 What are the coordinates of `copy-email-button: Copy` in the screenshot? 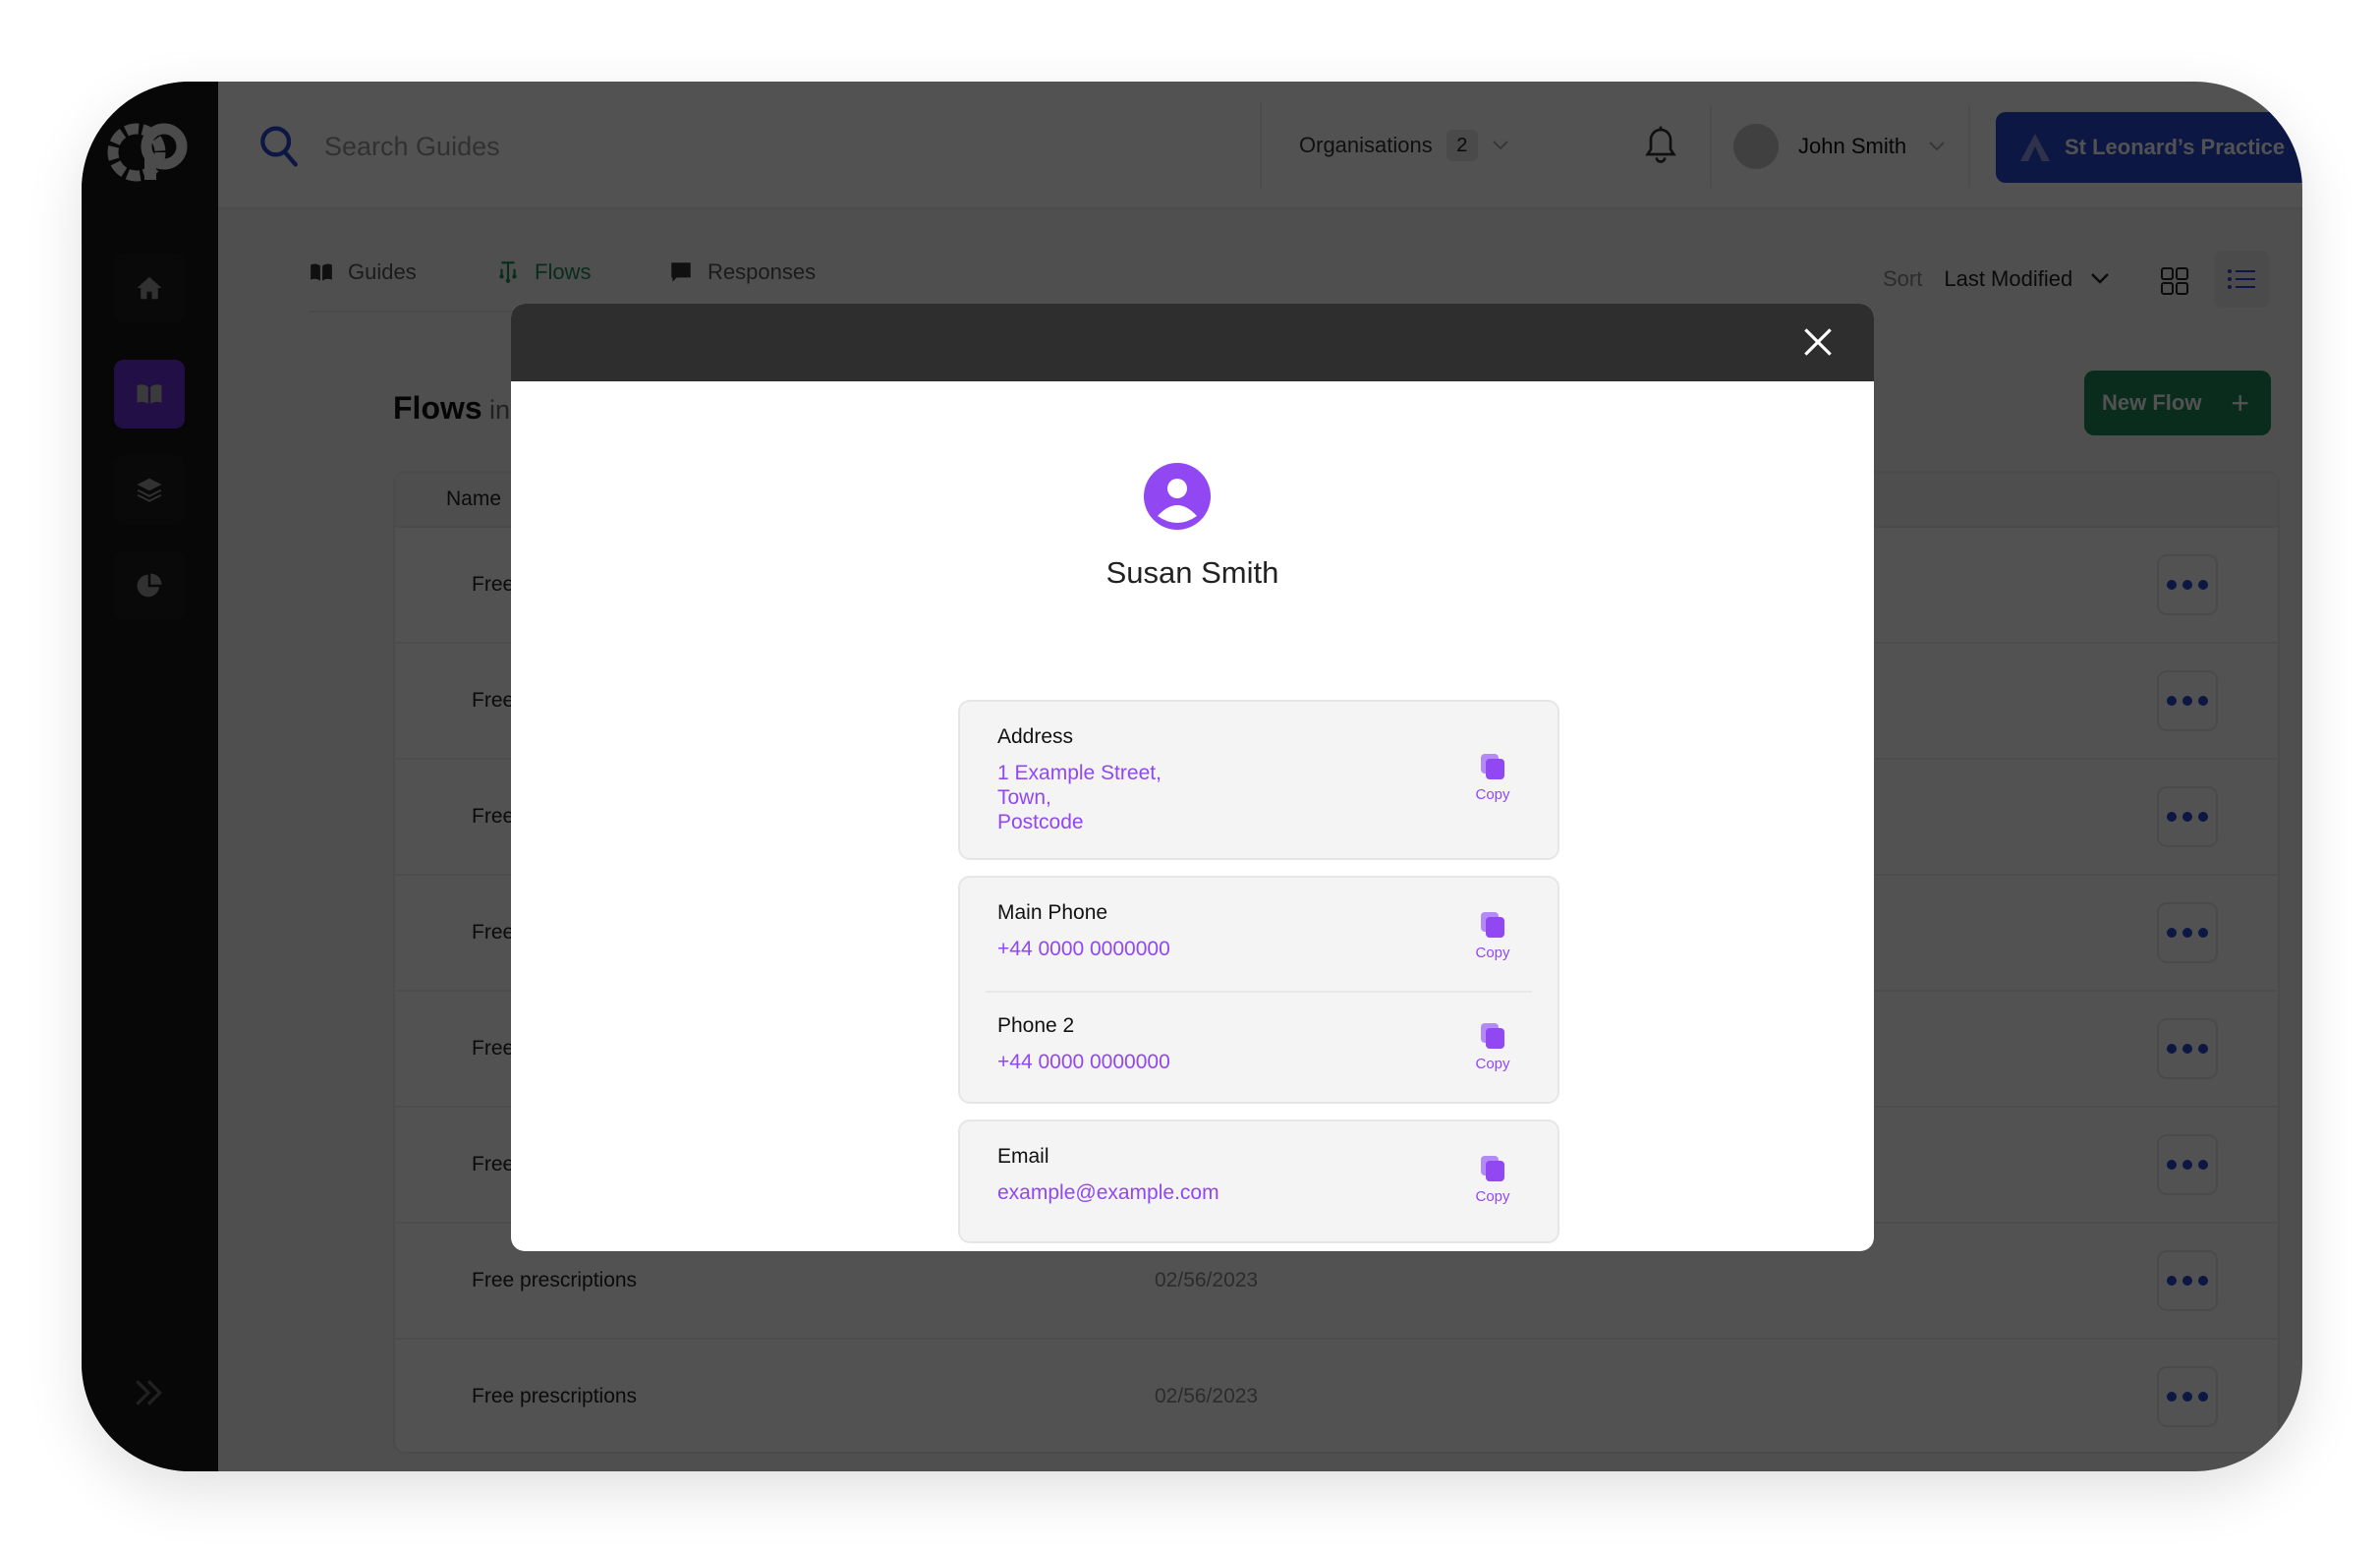 It's located at (1492, 1180).